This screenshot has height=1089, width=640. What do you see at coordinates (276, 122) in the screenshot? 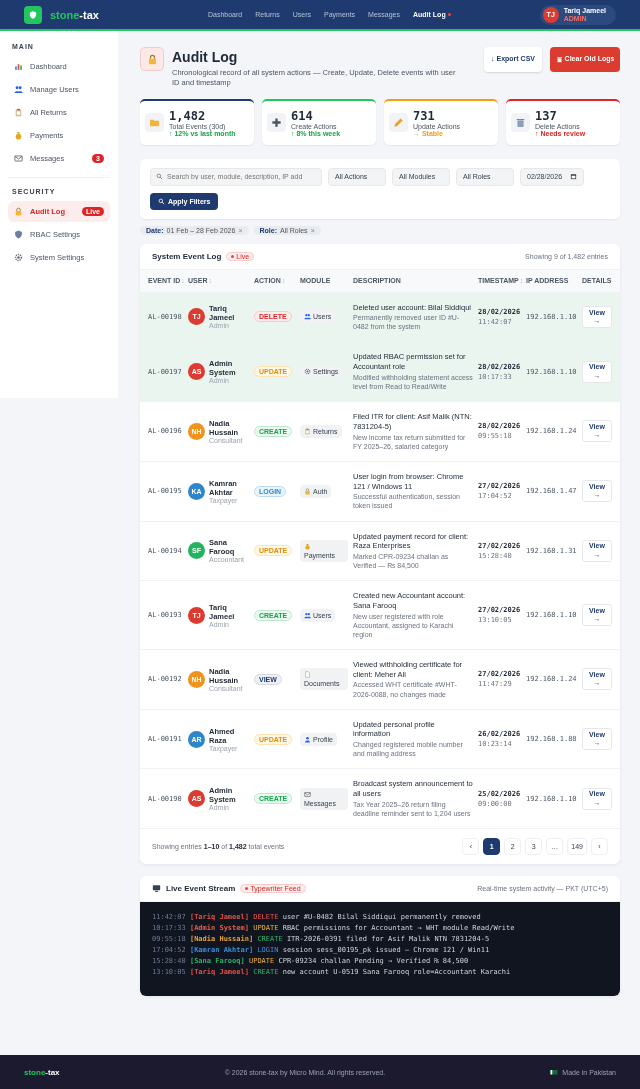
I see `plus-icon` at bounding box center [276, 122].